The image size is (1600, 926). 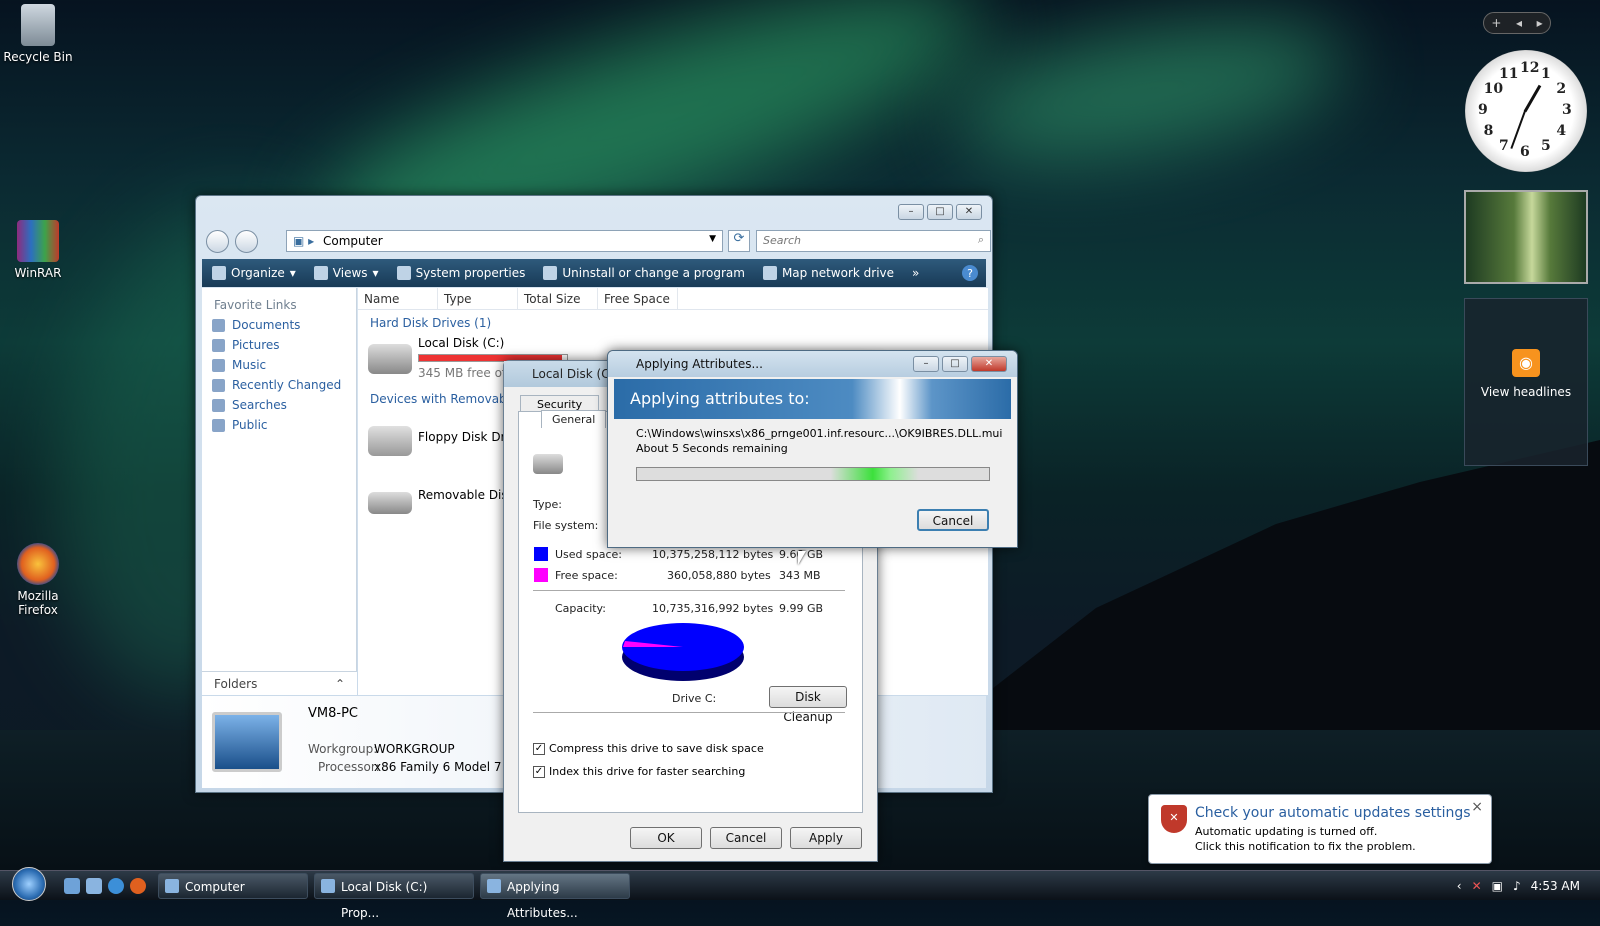 I want to click on clock-hour-hand, so click(x=1532, y=98).